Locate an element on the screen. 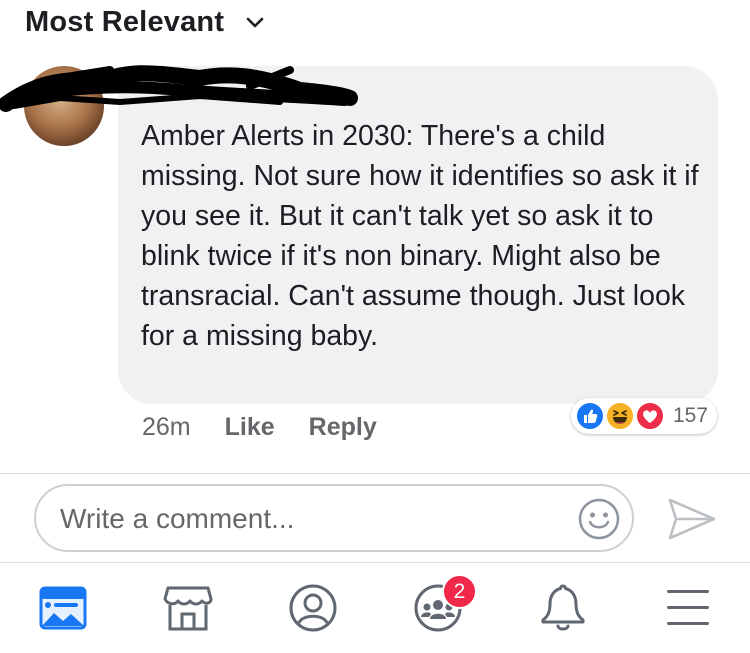  redaction-scribble is located at coordinates (179, 88).